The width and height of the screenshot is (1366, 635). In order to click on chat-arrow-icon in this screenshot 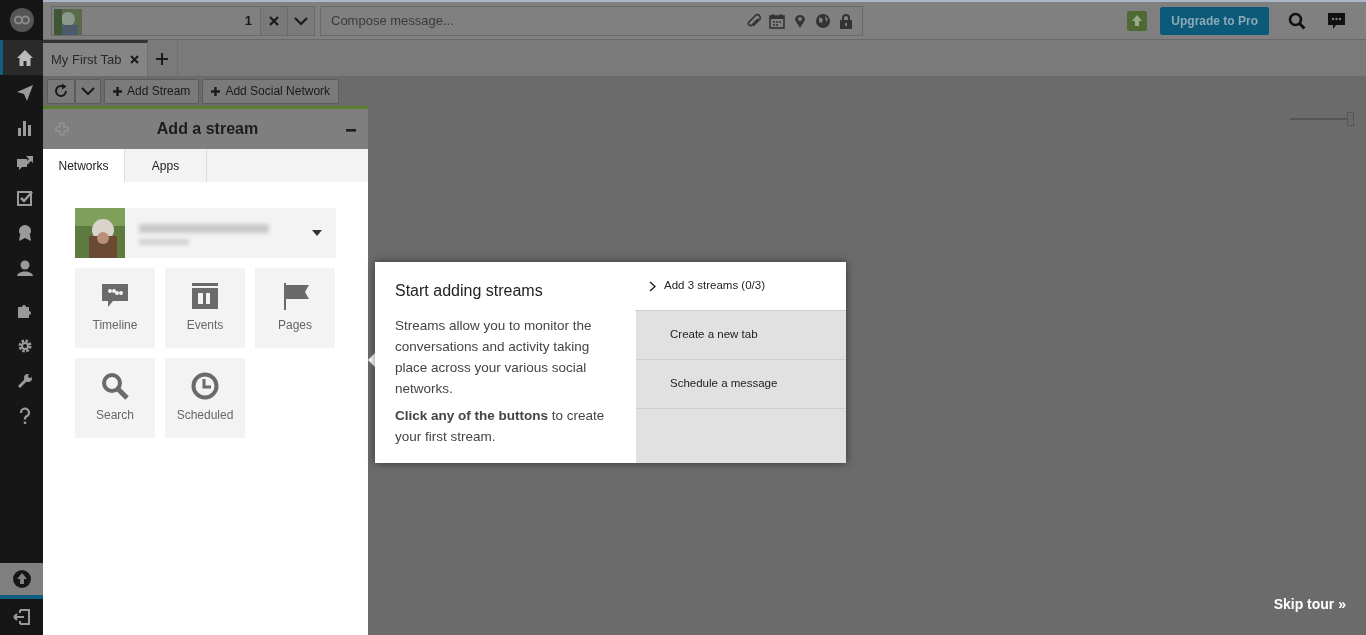, I will do `click(24, 162)`.